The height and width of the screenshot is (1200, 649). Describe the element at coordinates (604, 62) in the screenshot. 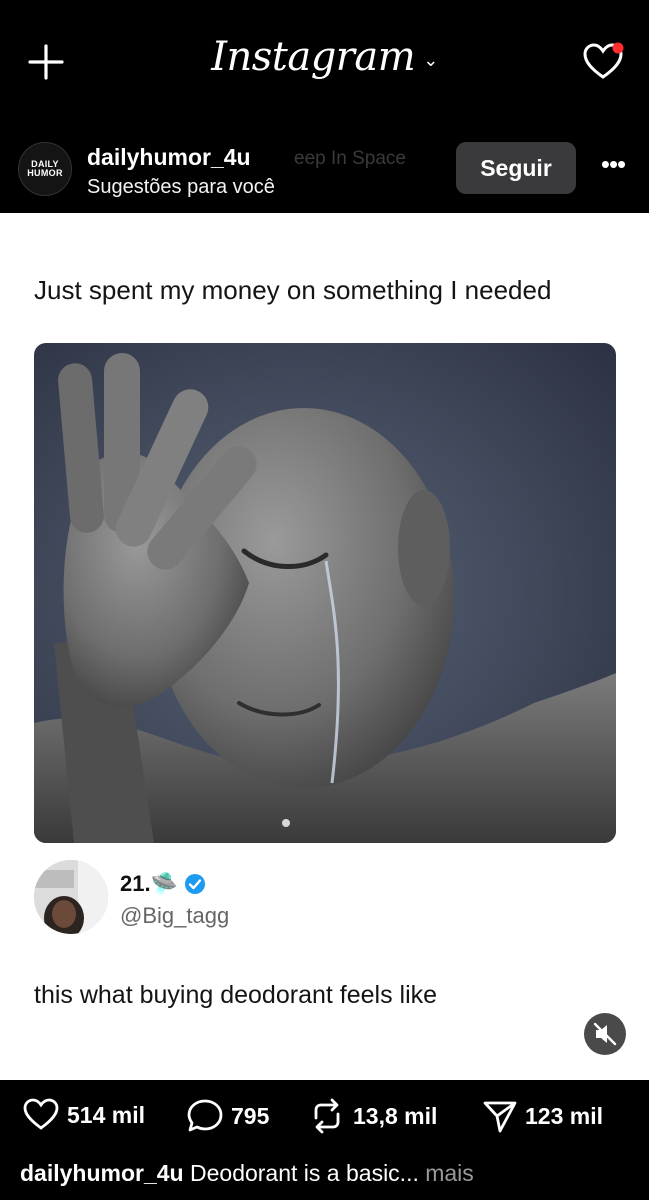

I see `heart-notifications-icon` at that location.